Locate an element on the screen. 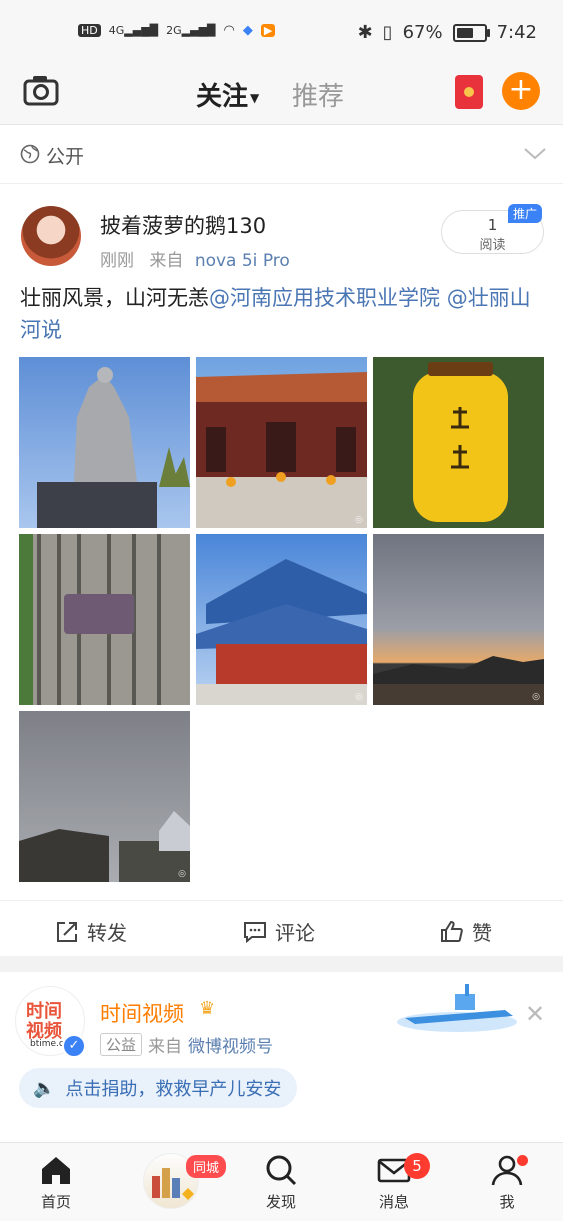 The image size is (563, 1221). repost-icon is located at coordinates (67, 931).